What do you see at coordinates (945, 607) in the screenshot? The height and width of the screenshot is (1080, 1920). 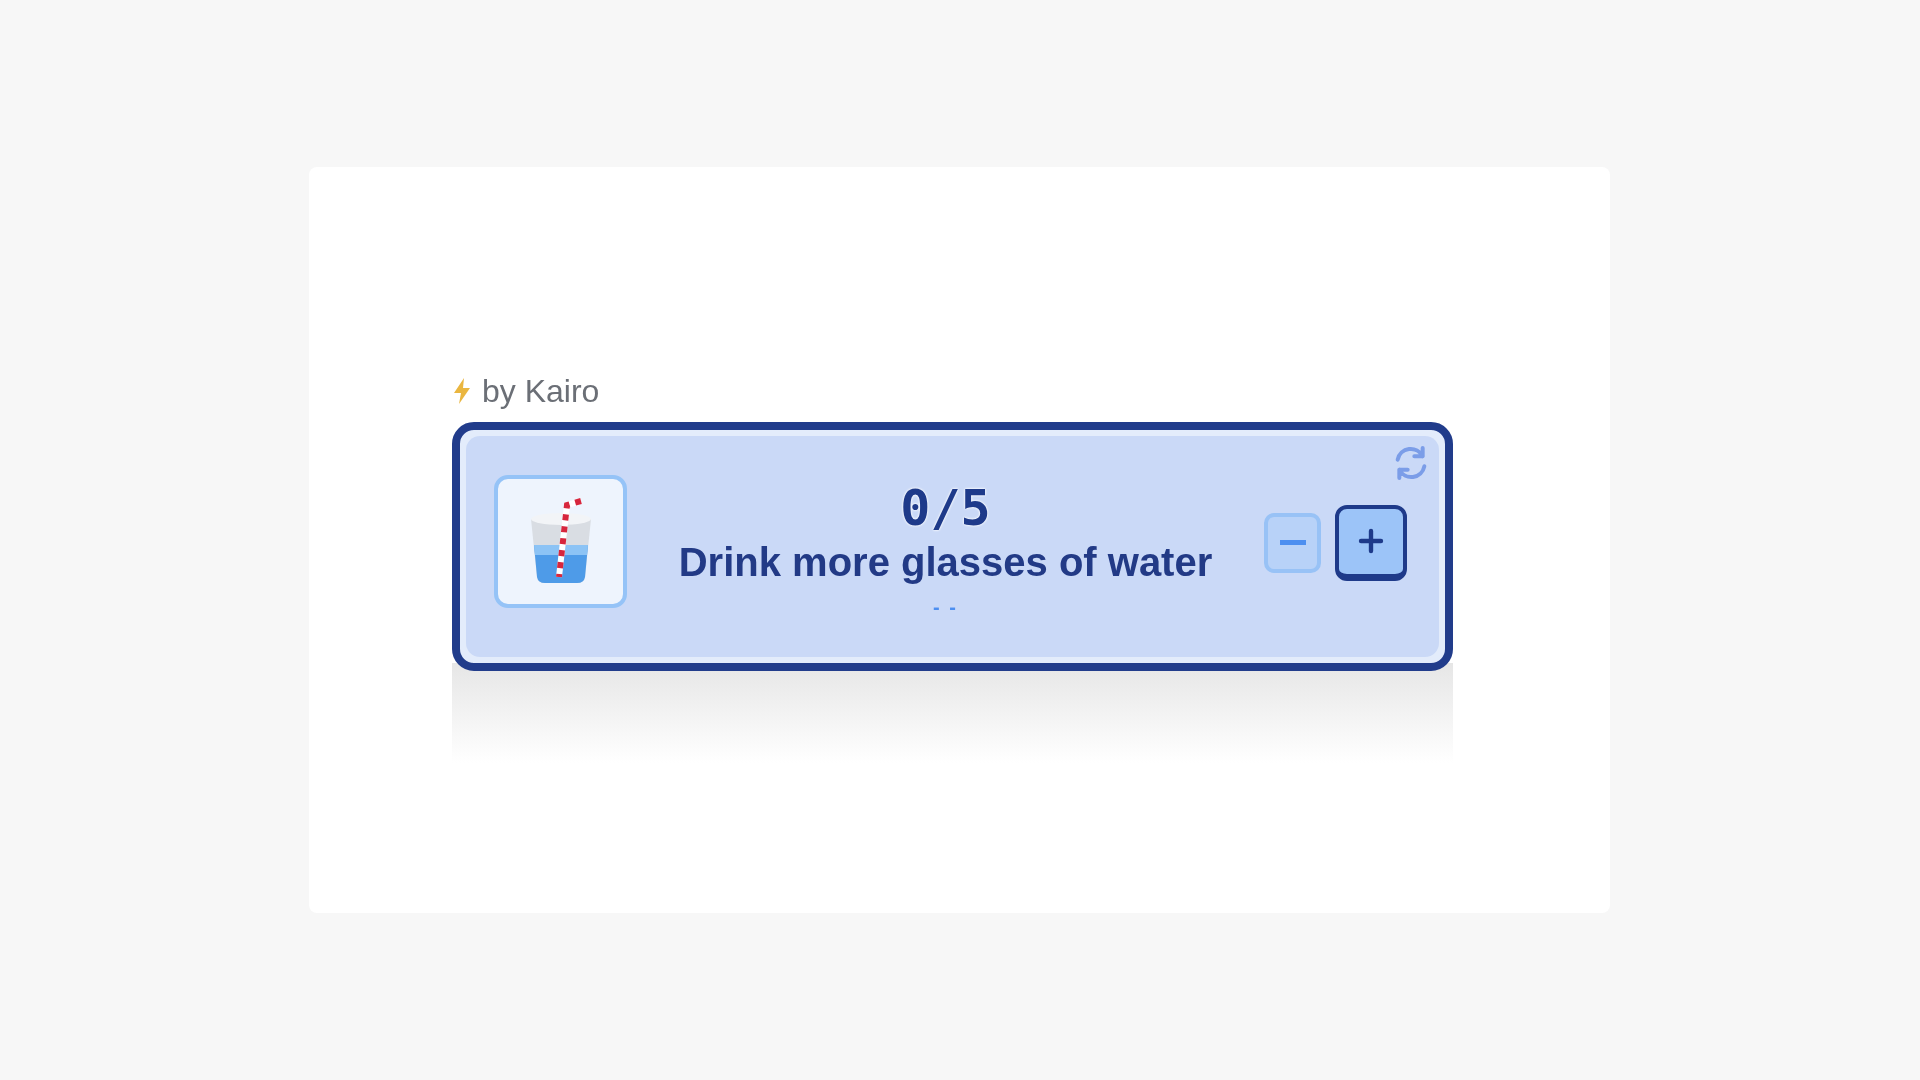 I see `status-text: - -` at bounding box center [945, 607].